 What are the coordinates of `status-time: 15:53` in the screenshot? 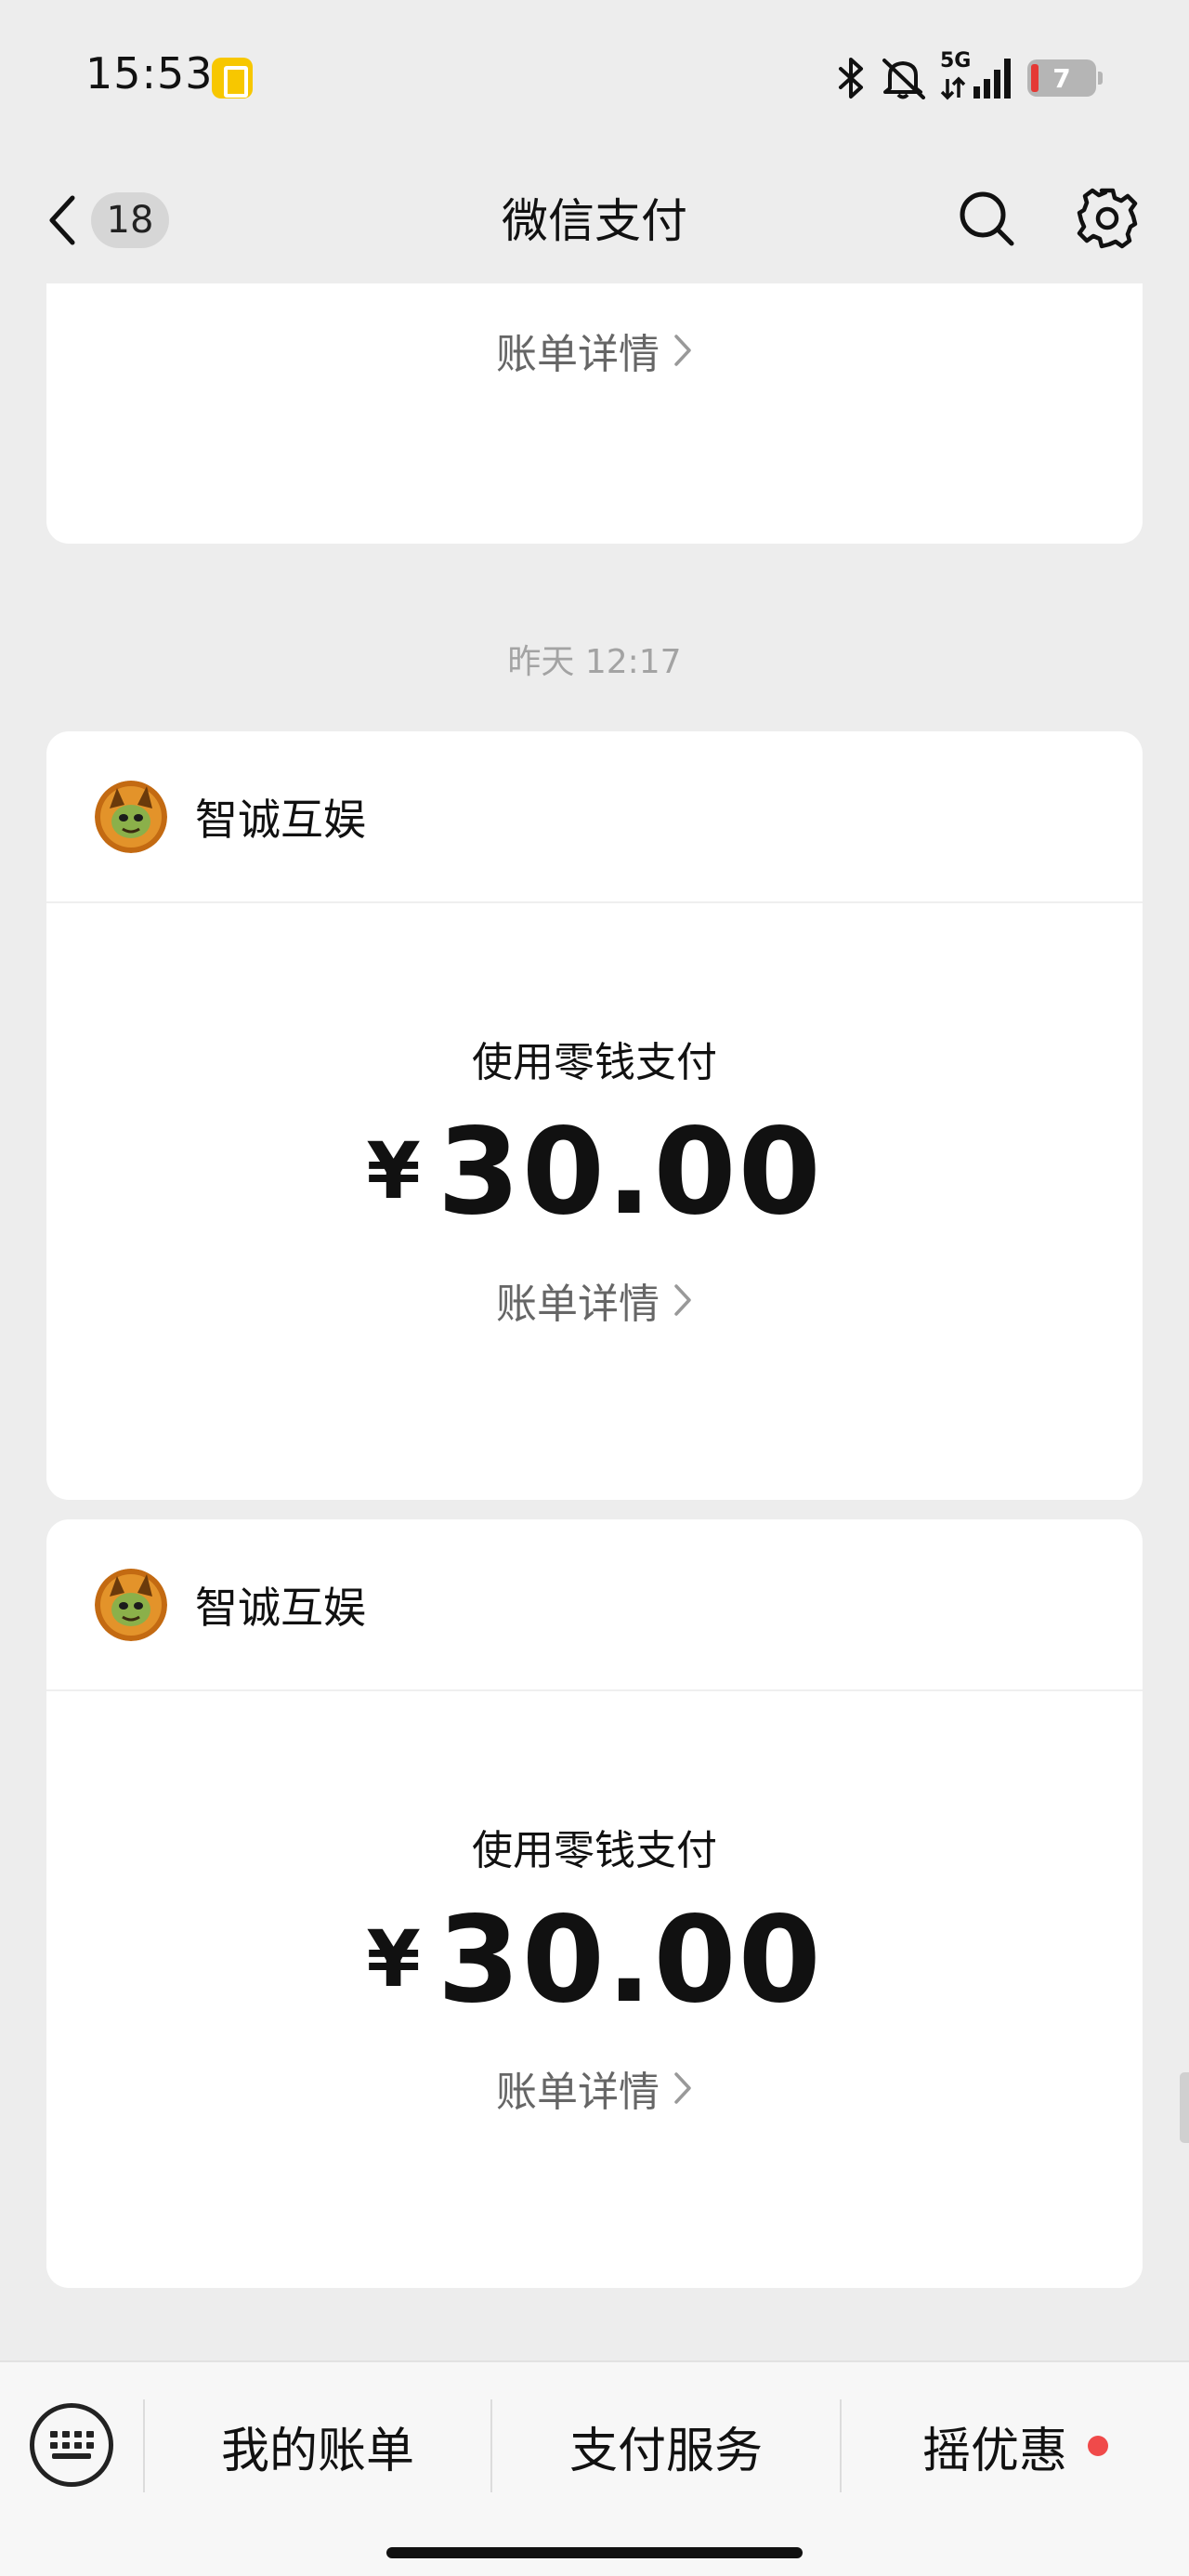 It's located at (149, 73).